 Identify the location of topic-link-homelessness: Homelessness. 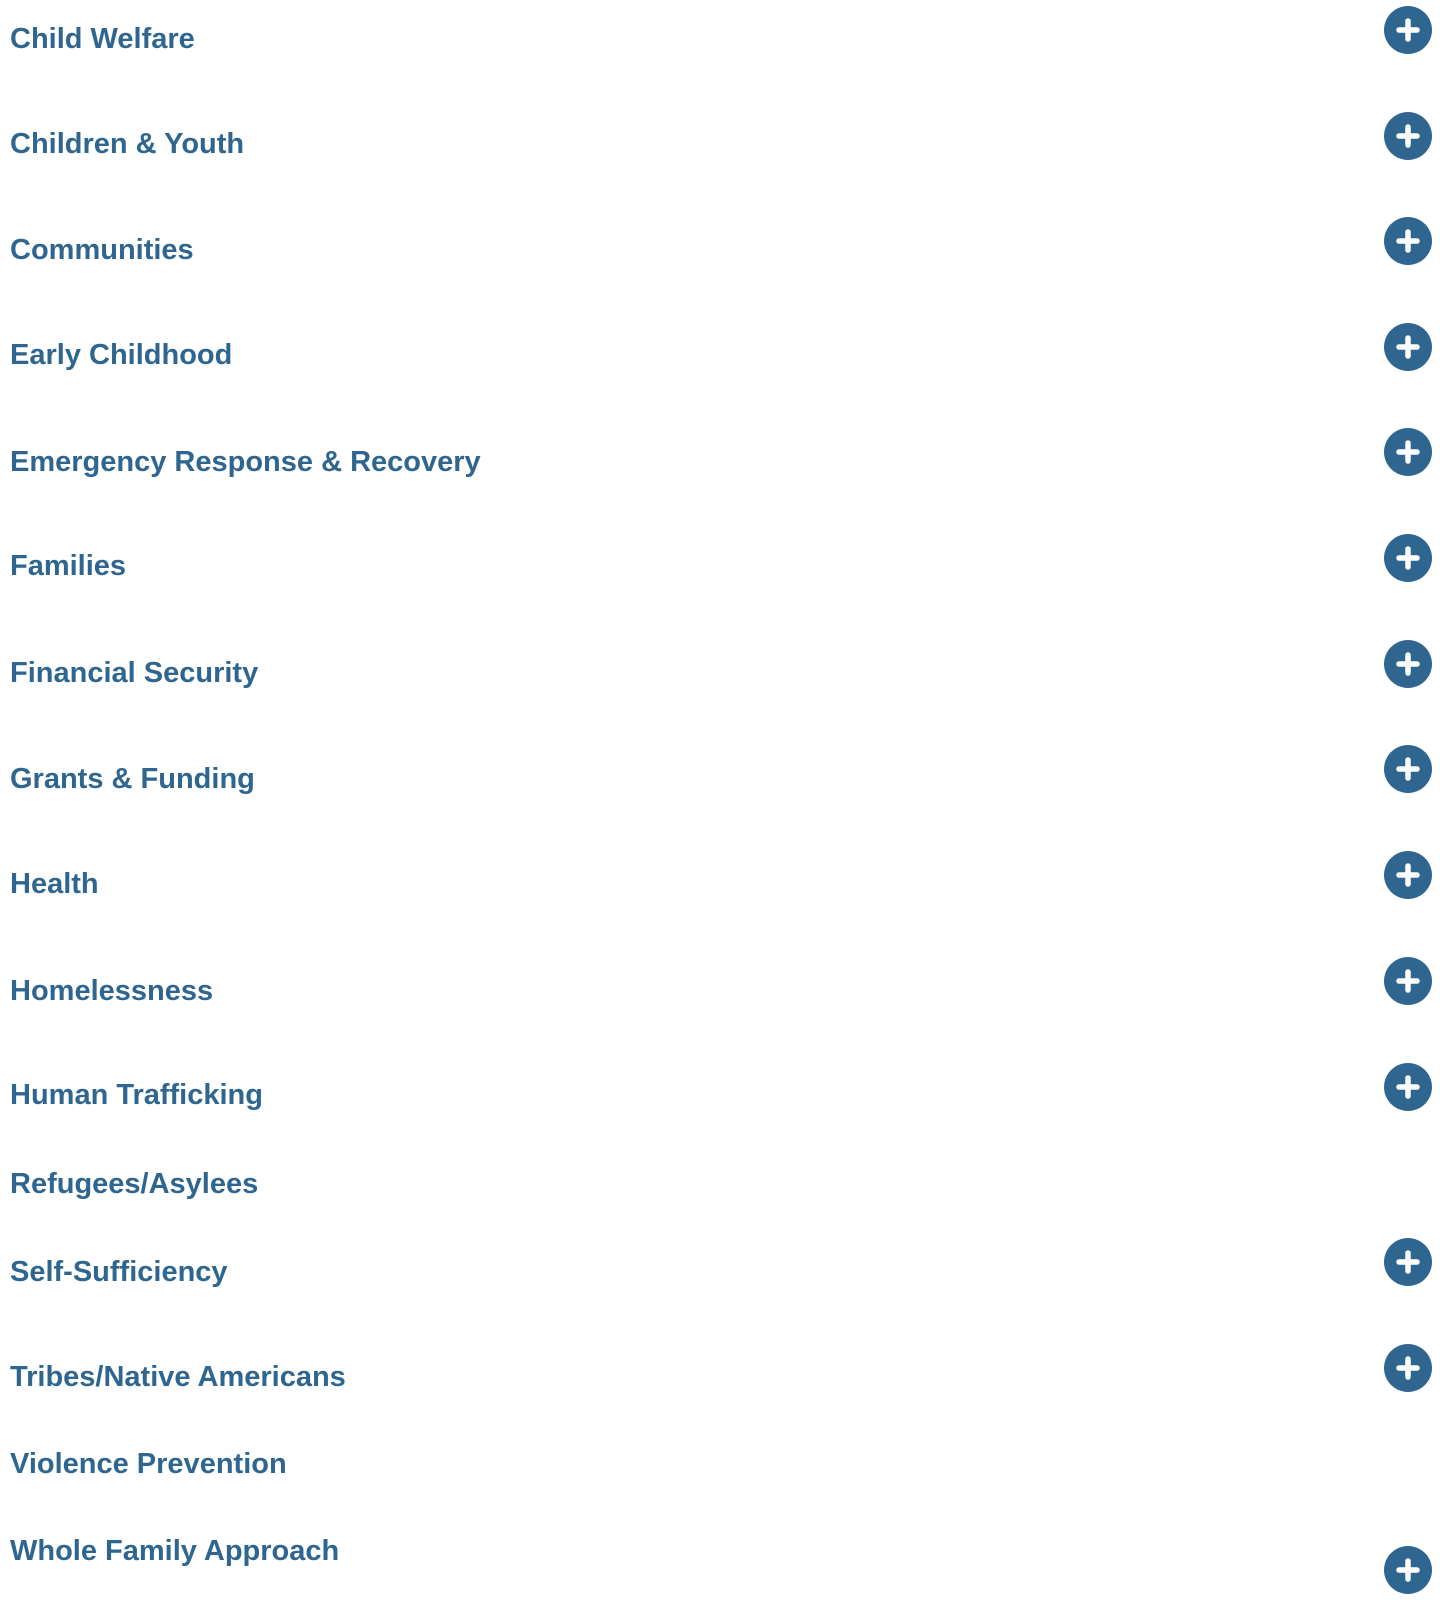
(111, 991).